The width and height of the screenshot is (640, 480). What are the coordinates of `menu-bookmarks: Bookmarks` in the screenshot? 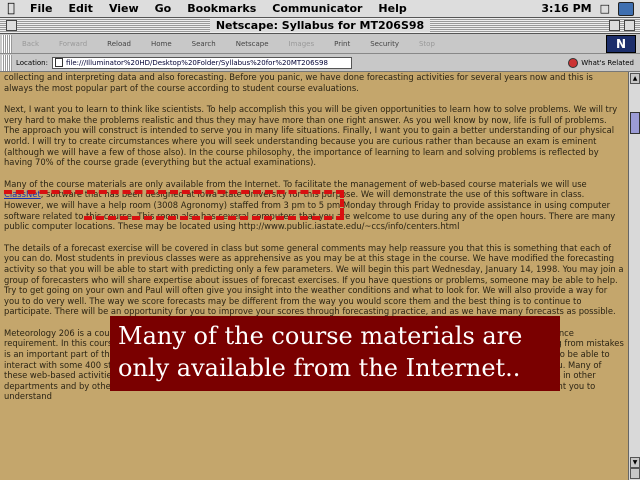 It's located at (221, 8).